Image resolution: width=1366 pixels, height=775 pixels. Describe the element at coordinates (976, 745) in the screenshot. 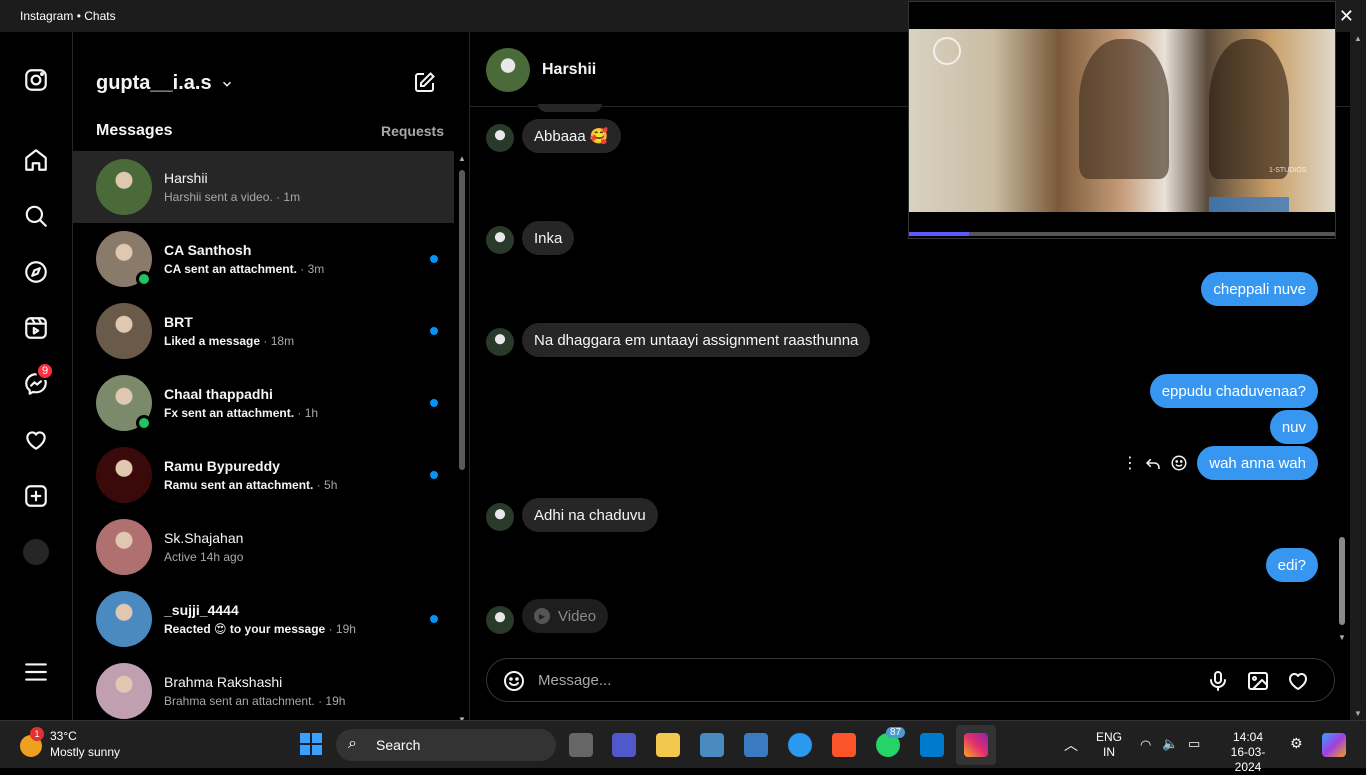

I see `instagram-taskbar-icon` at that location.